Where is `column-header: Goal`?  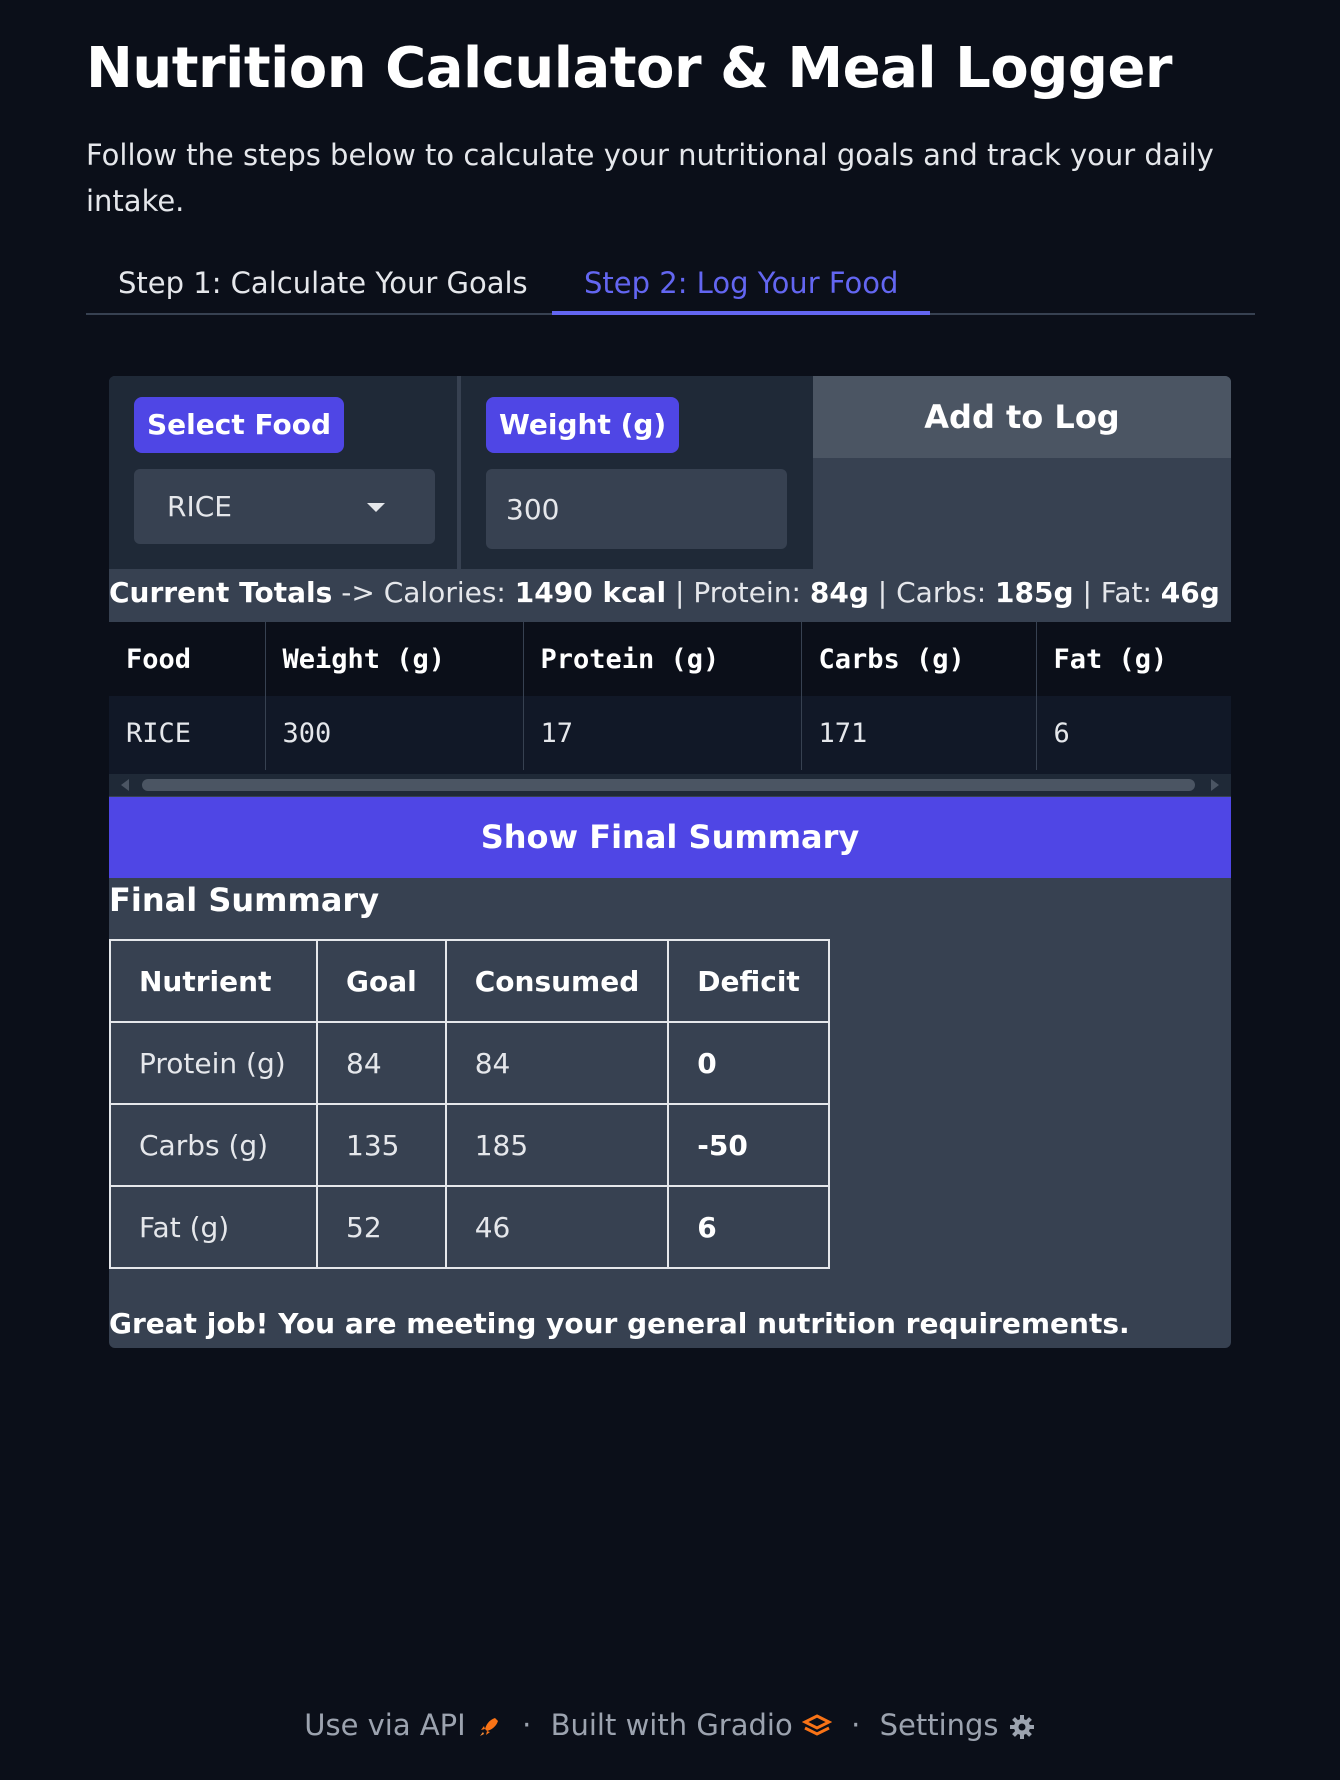 column-header: Goal is located at coordinates (381, 981).